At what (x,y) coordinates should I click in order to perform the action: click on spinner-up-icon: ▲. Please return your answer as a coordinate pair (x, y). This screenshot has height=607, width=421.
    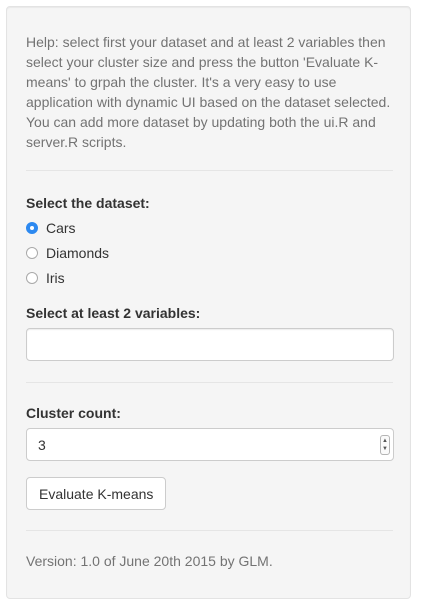
    Looking at the image, I should click on (385, 441).